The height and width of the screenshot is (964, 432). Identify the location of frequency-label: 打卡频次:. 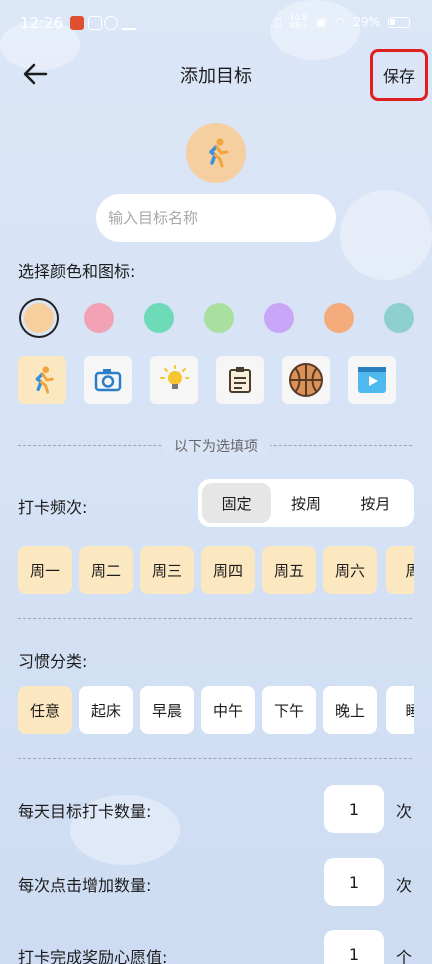
(53, 507).